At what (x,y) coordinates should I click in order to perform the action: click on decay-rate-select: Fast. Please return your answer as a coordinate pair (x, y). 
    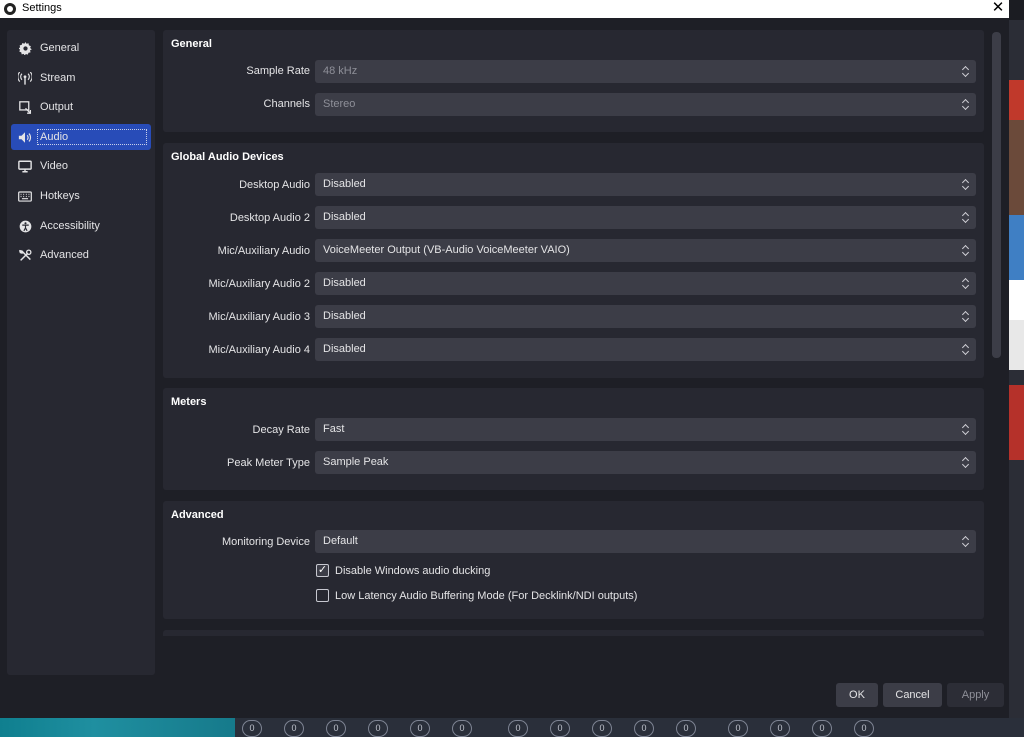
    Looking at the image, I should click on (645, 429).